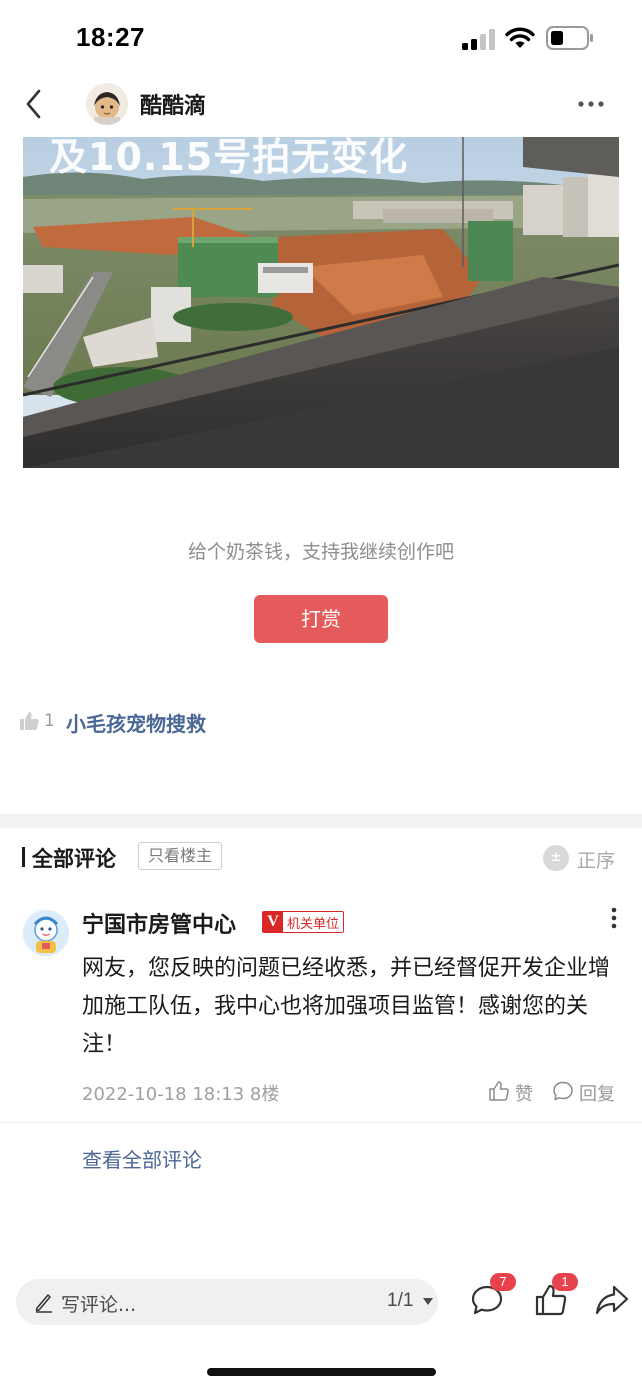  Describe the element at coordinates (565, 1282) in the screenshot. I see `like-count-badge: 1` at that location.